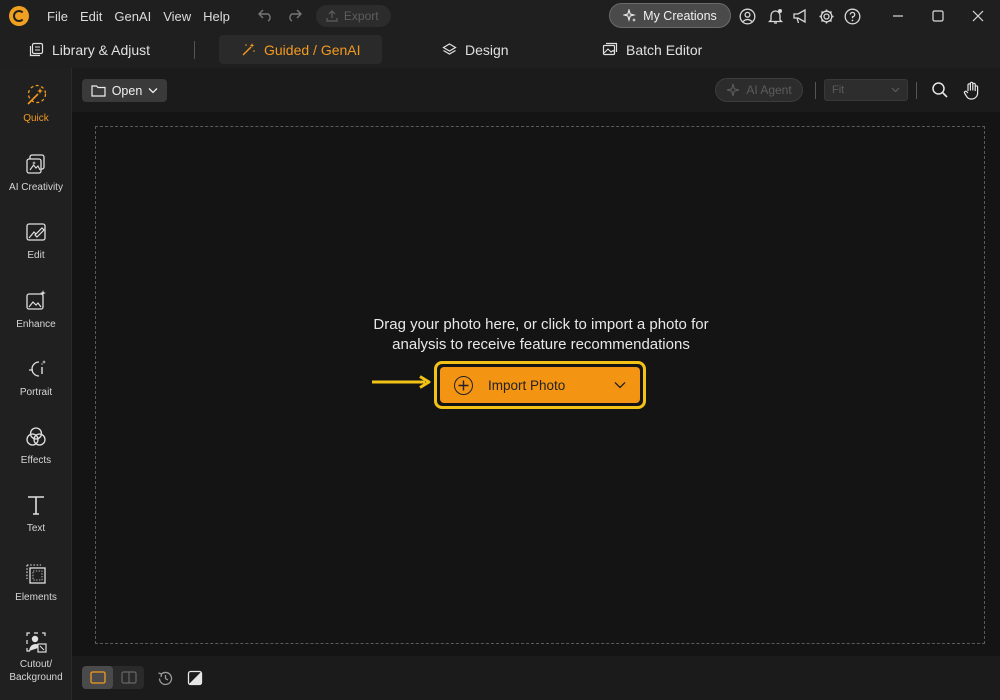 This screenshot has height=700, width=1000. I want to click on single-view-icon, so click(97, 677).